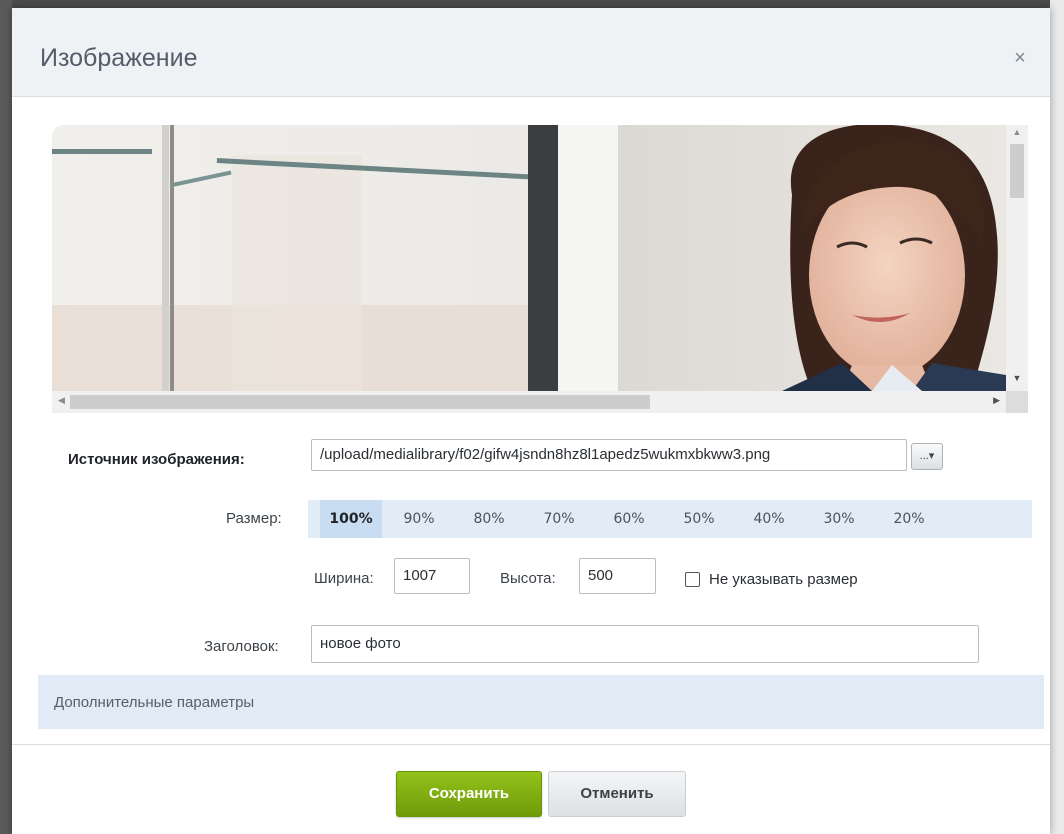 This screenshot has height=834, width=1064. What do you see at coordinates (6, 417) in the screenshot?
I see `backdrop-left` at bounding box center [6, 417].